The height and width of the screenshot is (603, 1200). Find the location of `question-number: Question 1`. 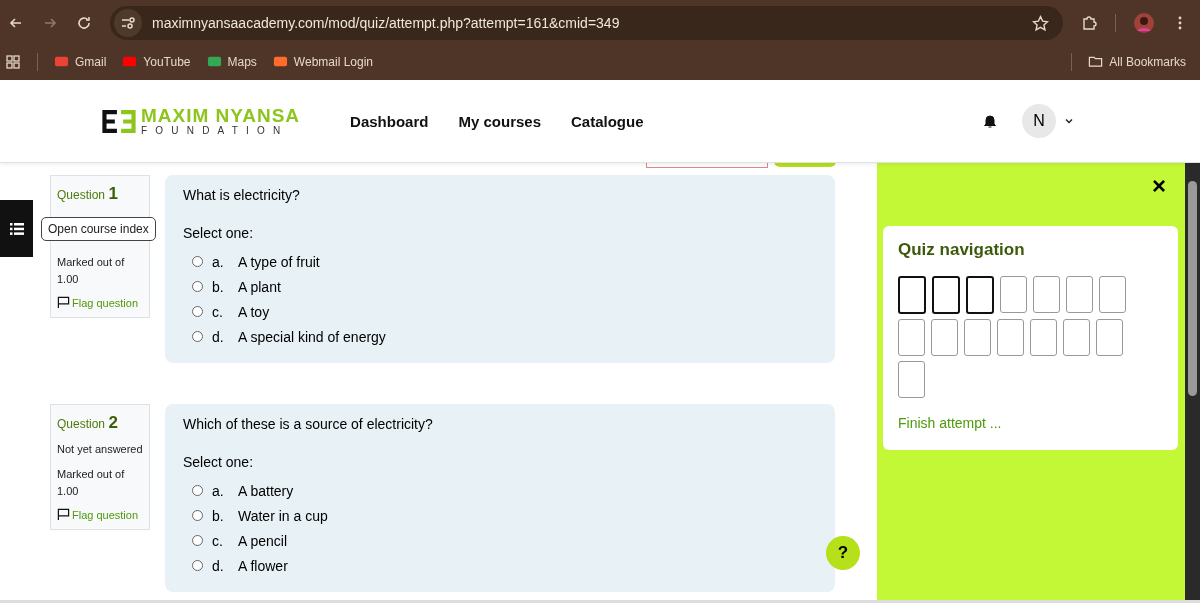

question-number: Question 1 is located at coordinates (88, 194).